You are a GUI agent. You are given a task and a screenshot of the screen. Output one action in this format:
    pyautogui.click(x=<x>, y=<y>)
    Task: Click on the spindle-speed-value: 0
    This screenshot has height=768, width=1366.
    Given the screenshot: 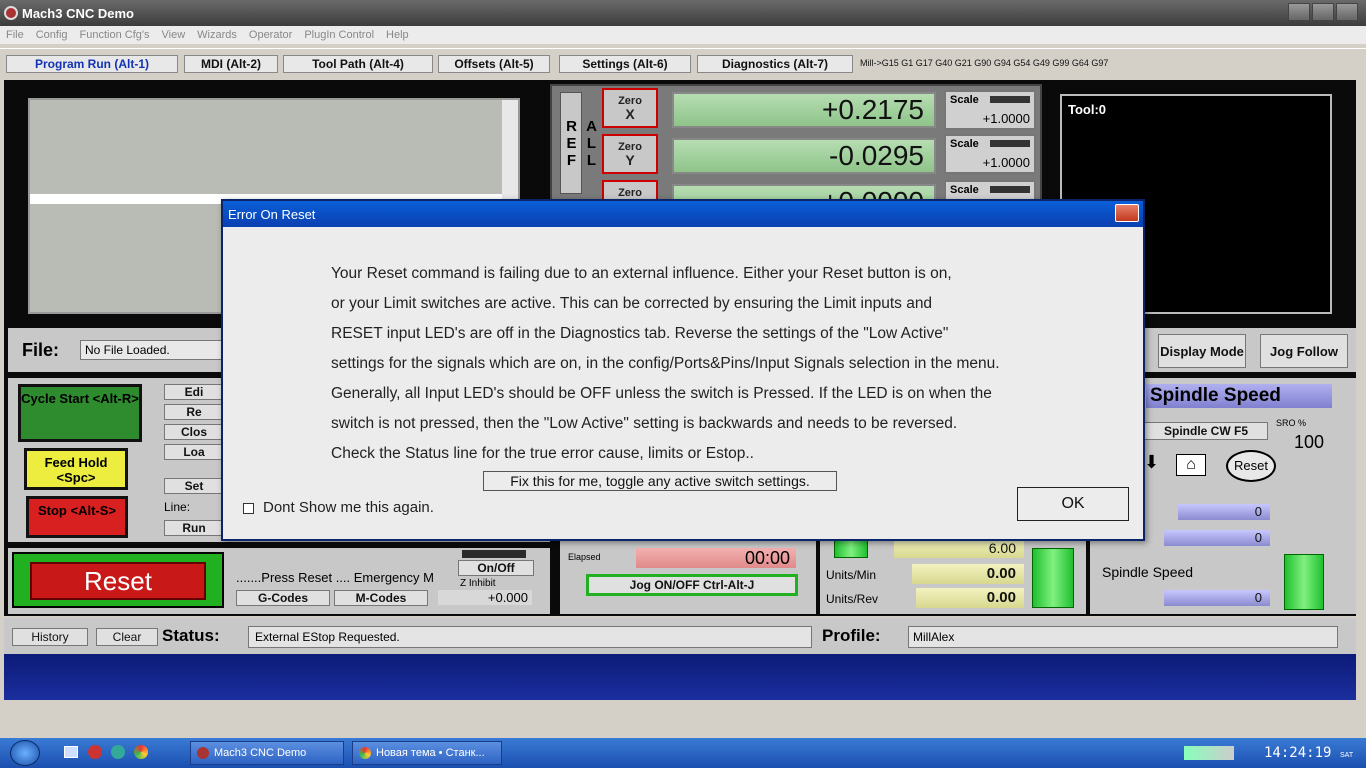 What is the action you would take?
    pyautogui.click(x=1217, y=598)
    